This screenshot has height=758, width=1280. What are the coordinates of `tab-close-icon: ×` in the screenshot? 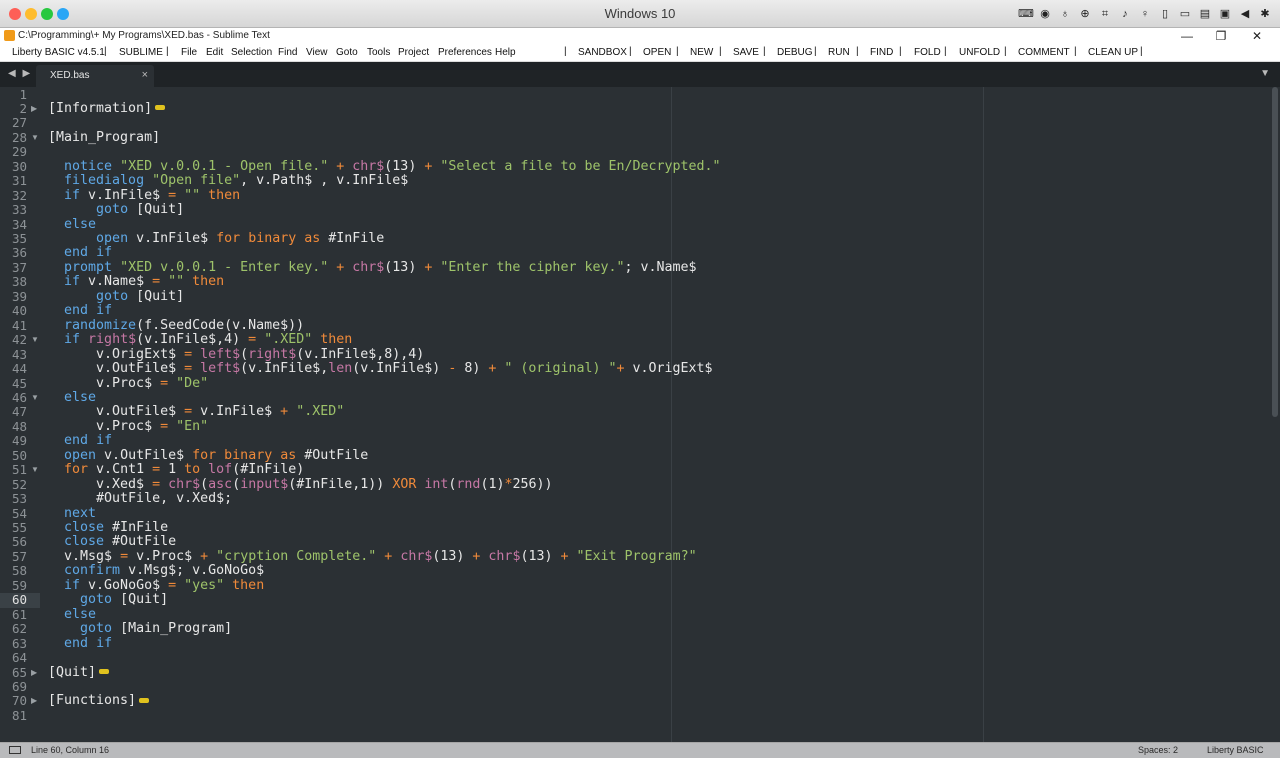 It's located at (145, 75).